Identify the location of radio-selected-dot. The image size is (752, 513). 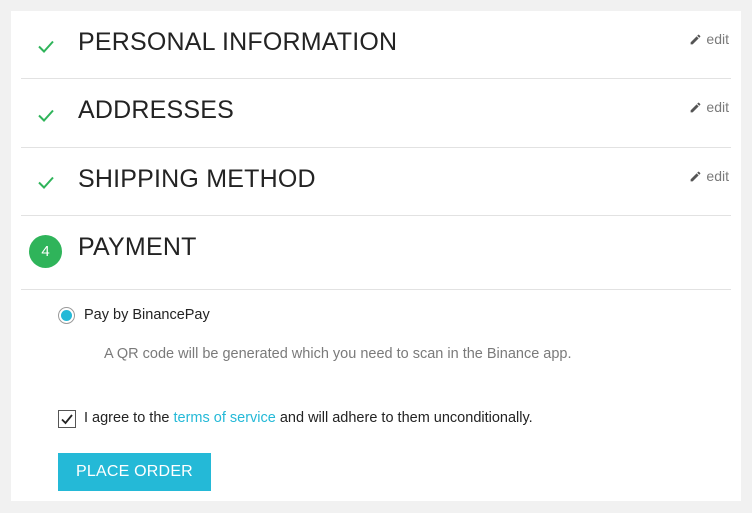
(66, 315).